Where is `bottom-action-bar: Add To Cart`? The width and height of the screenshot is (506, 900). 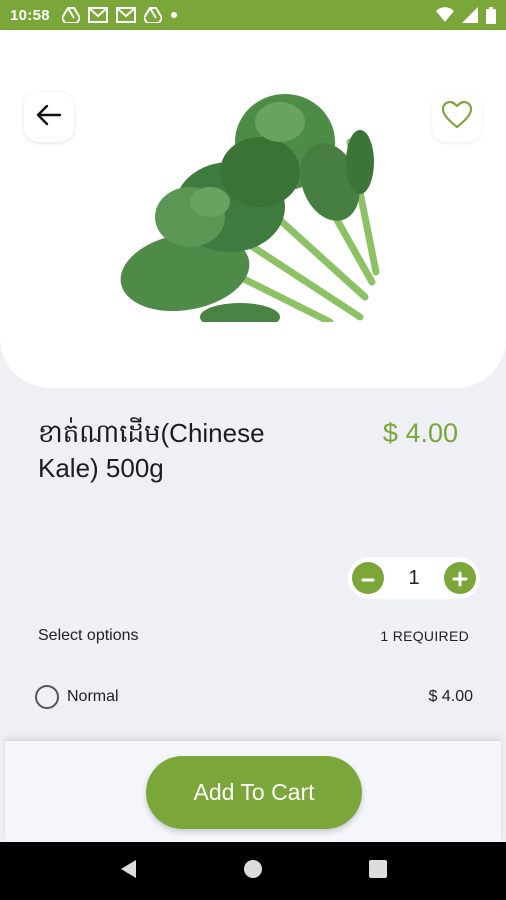
bottom-action-bar: Add To Cart is located at coordinates (253, 791).